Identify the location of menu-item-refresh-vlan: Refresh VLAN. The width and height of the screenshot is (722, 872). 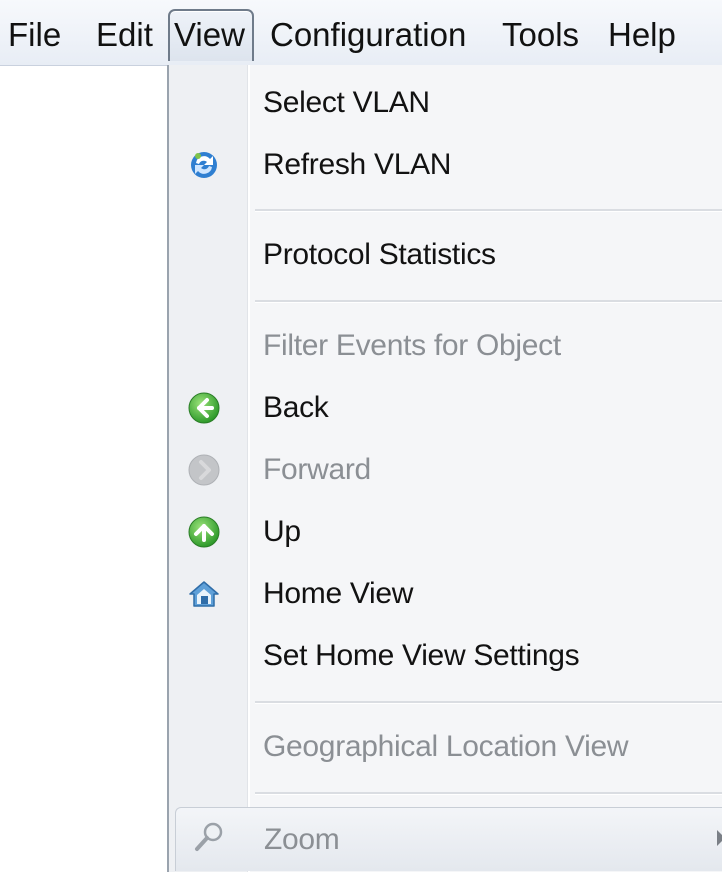
(445, 165).